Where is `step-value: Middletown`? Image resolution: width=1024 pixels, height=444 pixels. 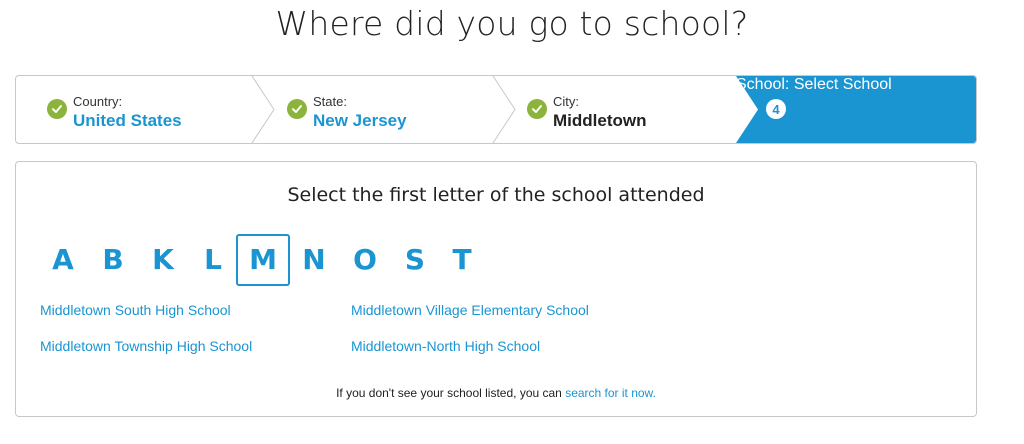 step-value: Middletown is located at coordinates (600, 120).